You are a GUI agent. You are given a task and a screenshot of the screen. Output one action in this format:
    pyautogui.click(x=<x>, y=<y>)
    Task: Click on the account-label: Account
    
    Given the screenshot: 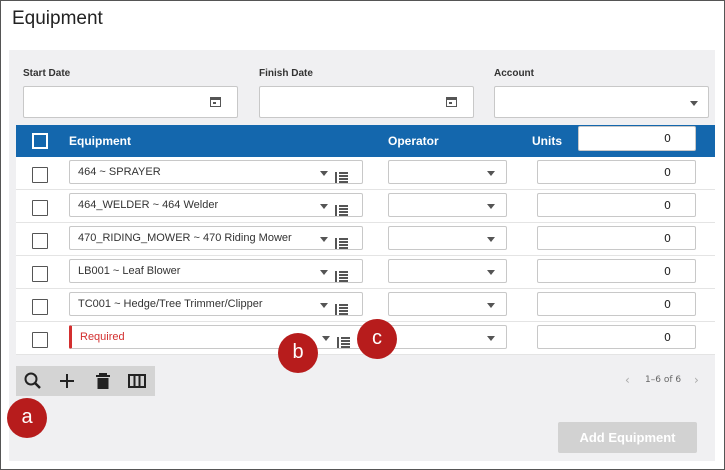 What is the action you would take?
    pyautogui.click(x=514, y=73)
    